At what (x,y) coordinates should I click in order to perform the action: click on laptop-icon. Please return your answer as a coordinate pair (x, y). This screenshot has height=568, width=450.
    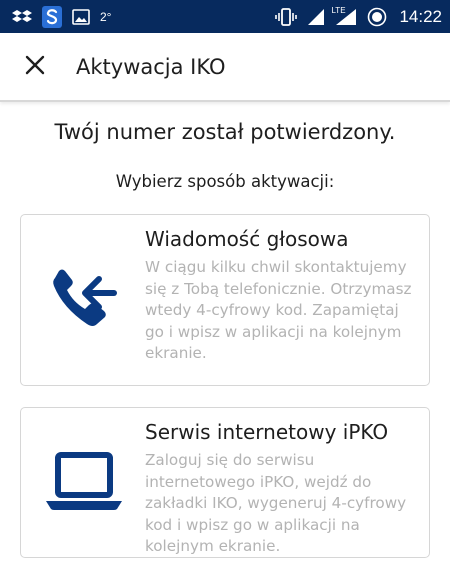
    Looking at the image, I should click on (84, 484).